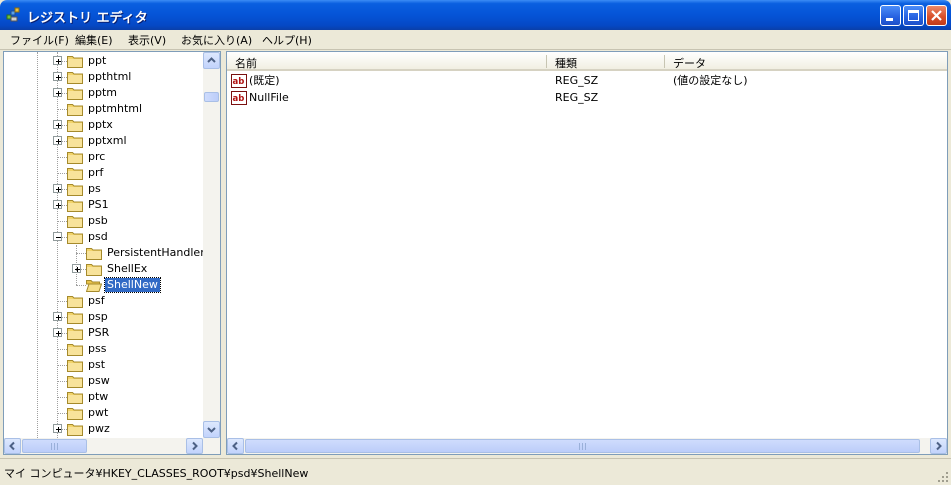  I want to click on menu-view: 表示(V), so click(147, 40).